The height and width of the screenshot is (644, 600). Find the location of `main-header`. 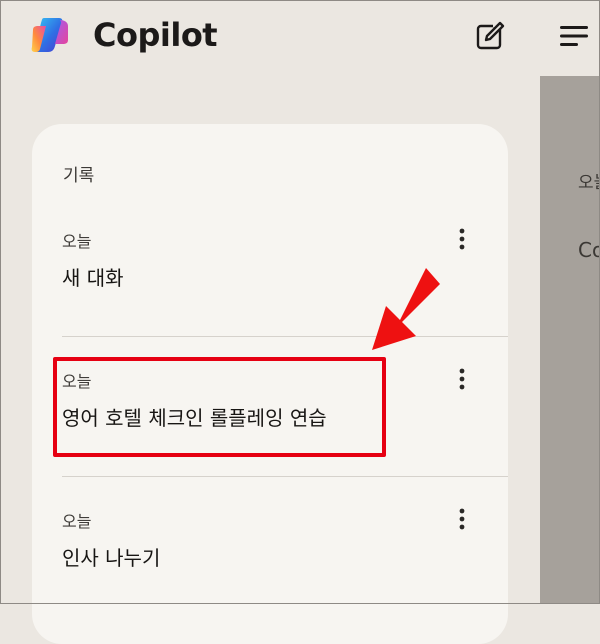

main-header is located at coordinates (570, 38).